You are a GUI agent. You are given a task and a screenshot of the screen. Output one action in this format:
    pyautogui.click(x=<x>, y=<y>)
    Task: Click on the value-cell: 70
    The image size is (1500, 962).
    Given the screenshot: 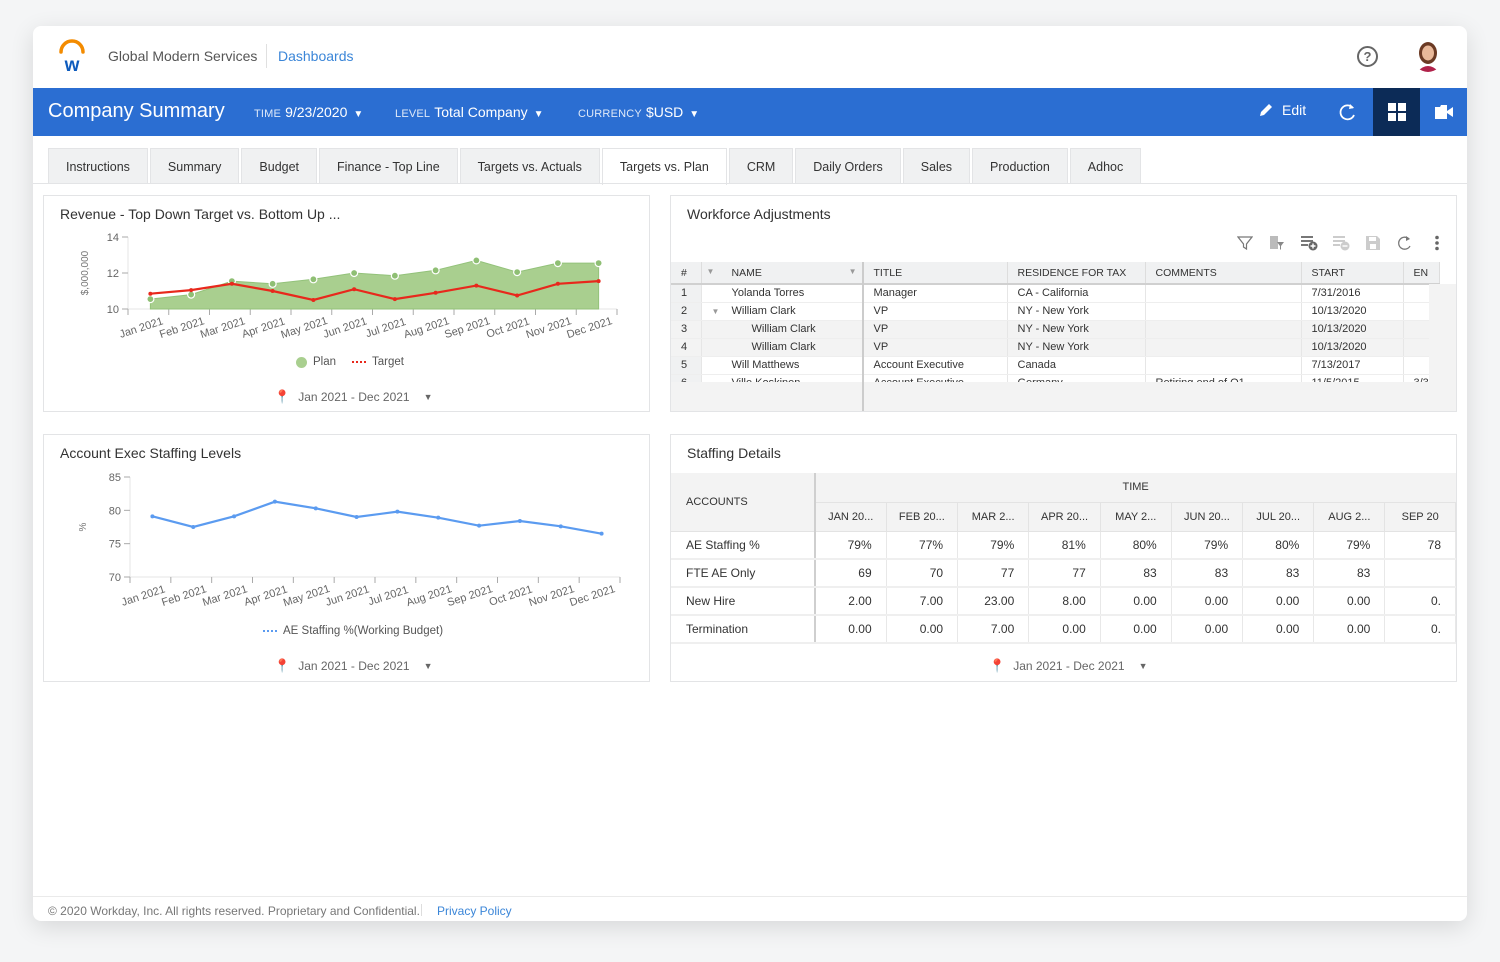 What is the action you would take?
    pyautogui.click(x=922, y=573)
    